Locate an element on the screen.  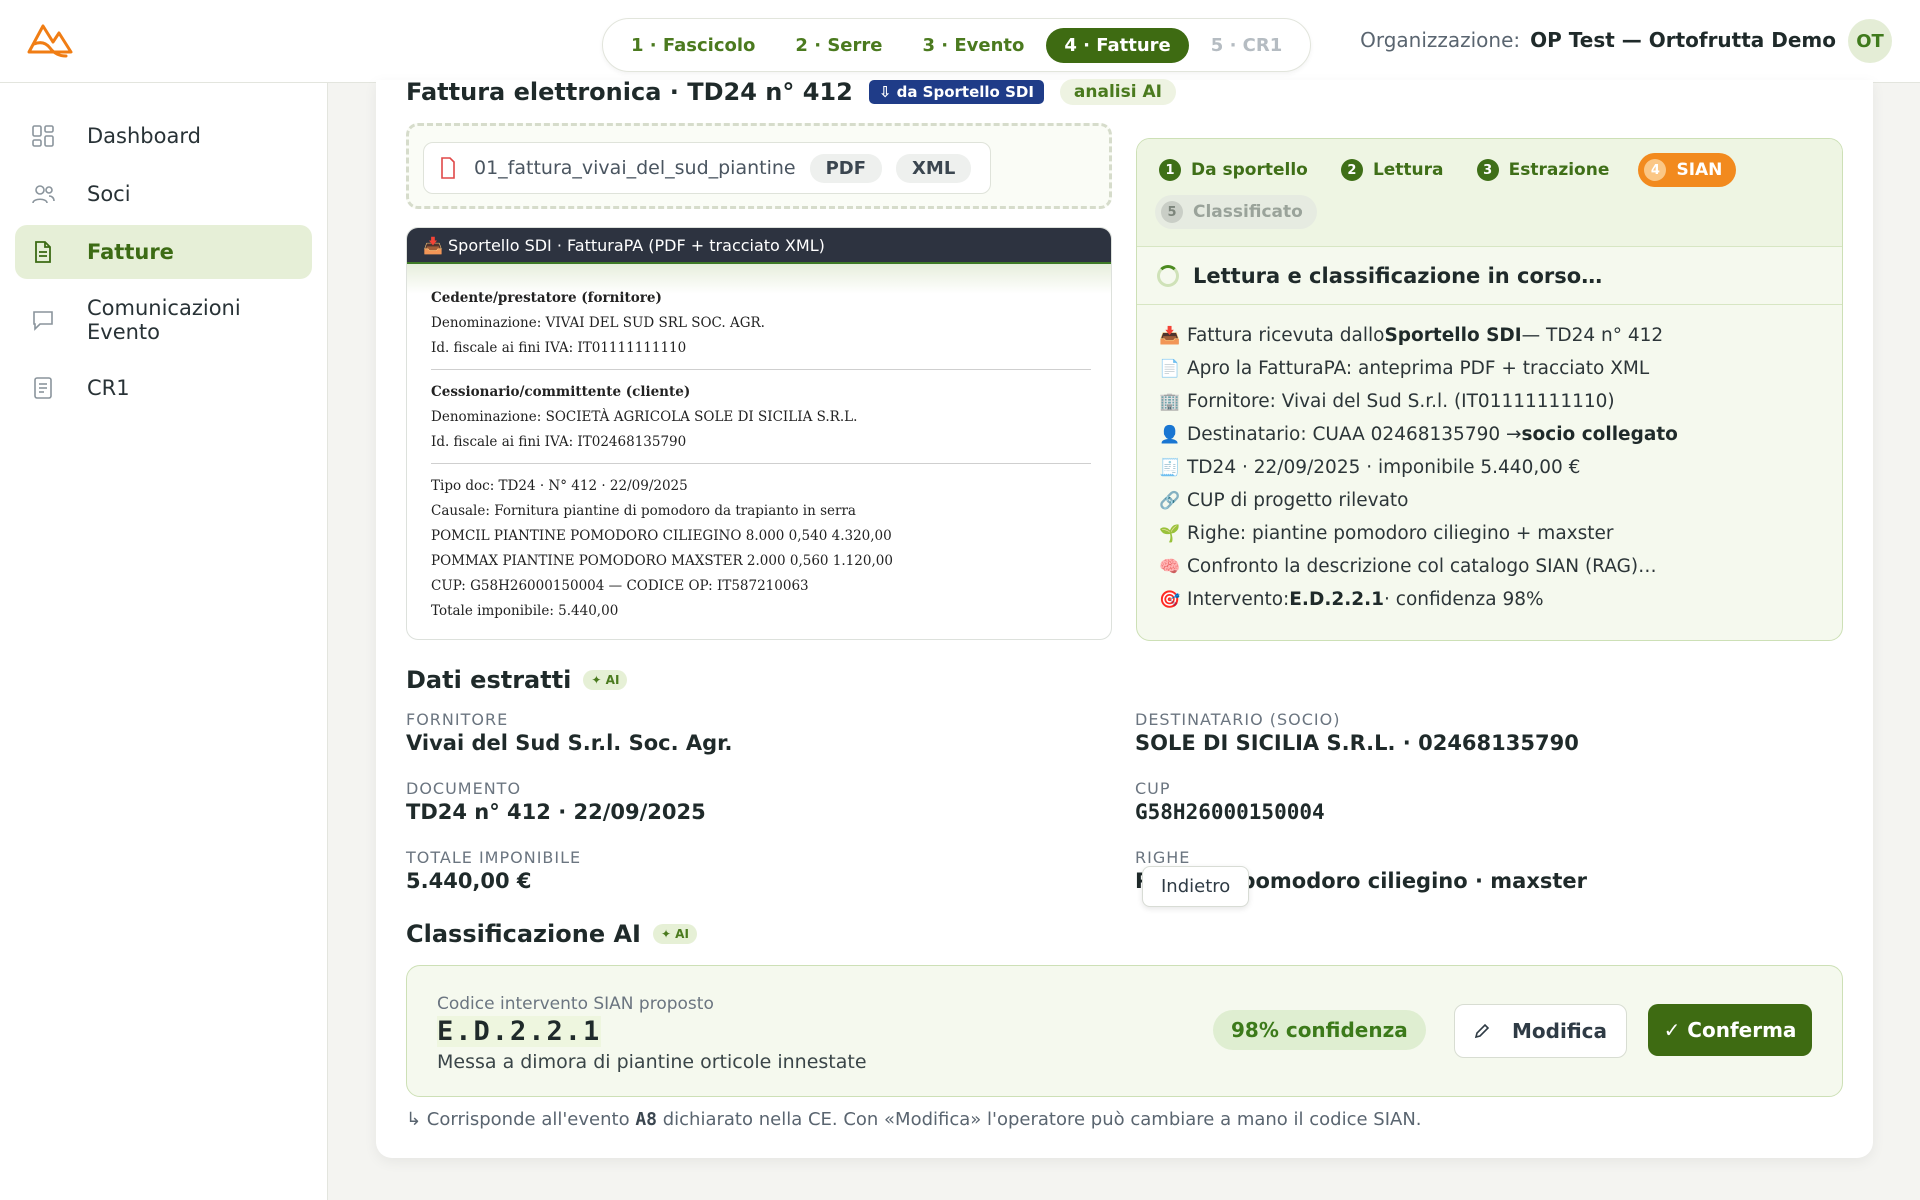
pdf-cessionario-vat: Id. fiscale ai fini IVA: IT02468135790 is located at coordinates (559, 442).